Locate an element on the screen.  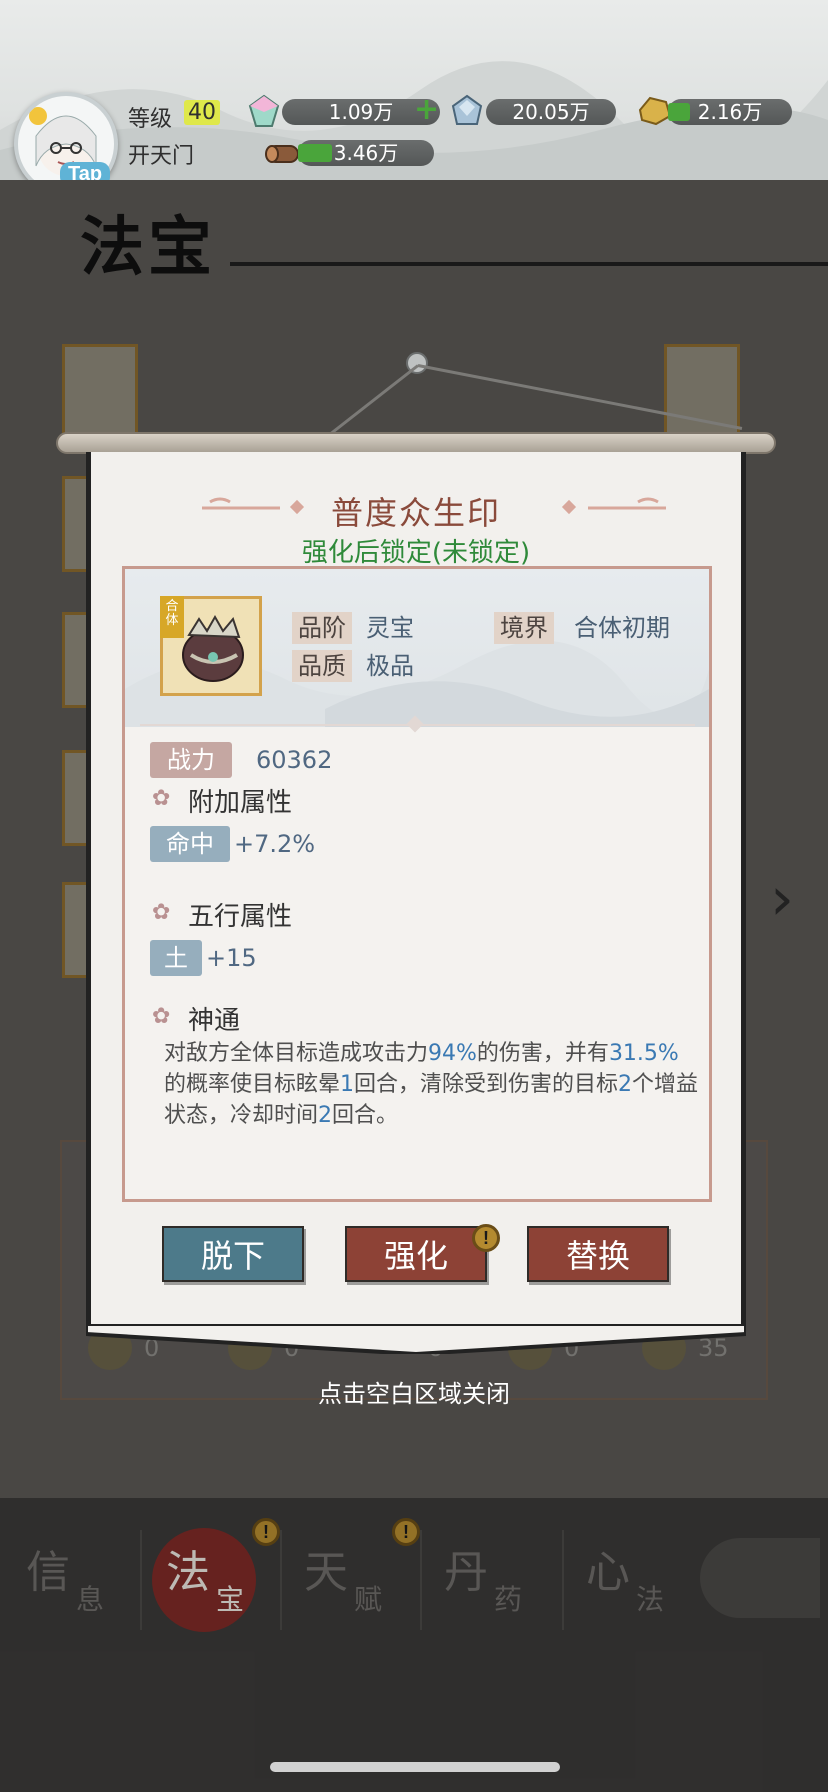
ice-crystal-icon is located at coordinates (467, 109).